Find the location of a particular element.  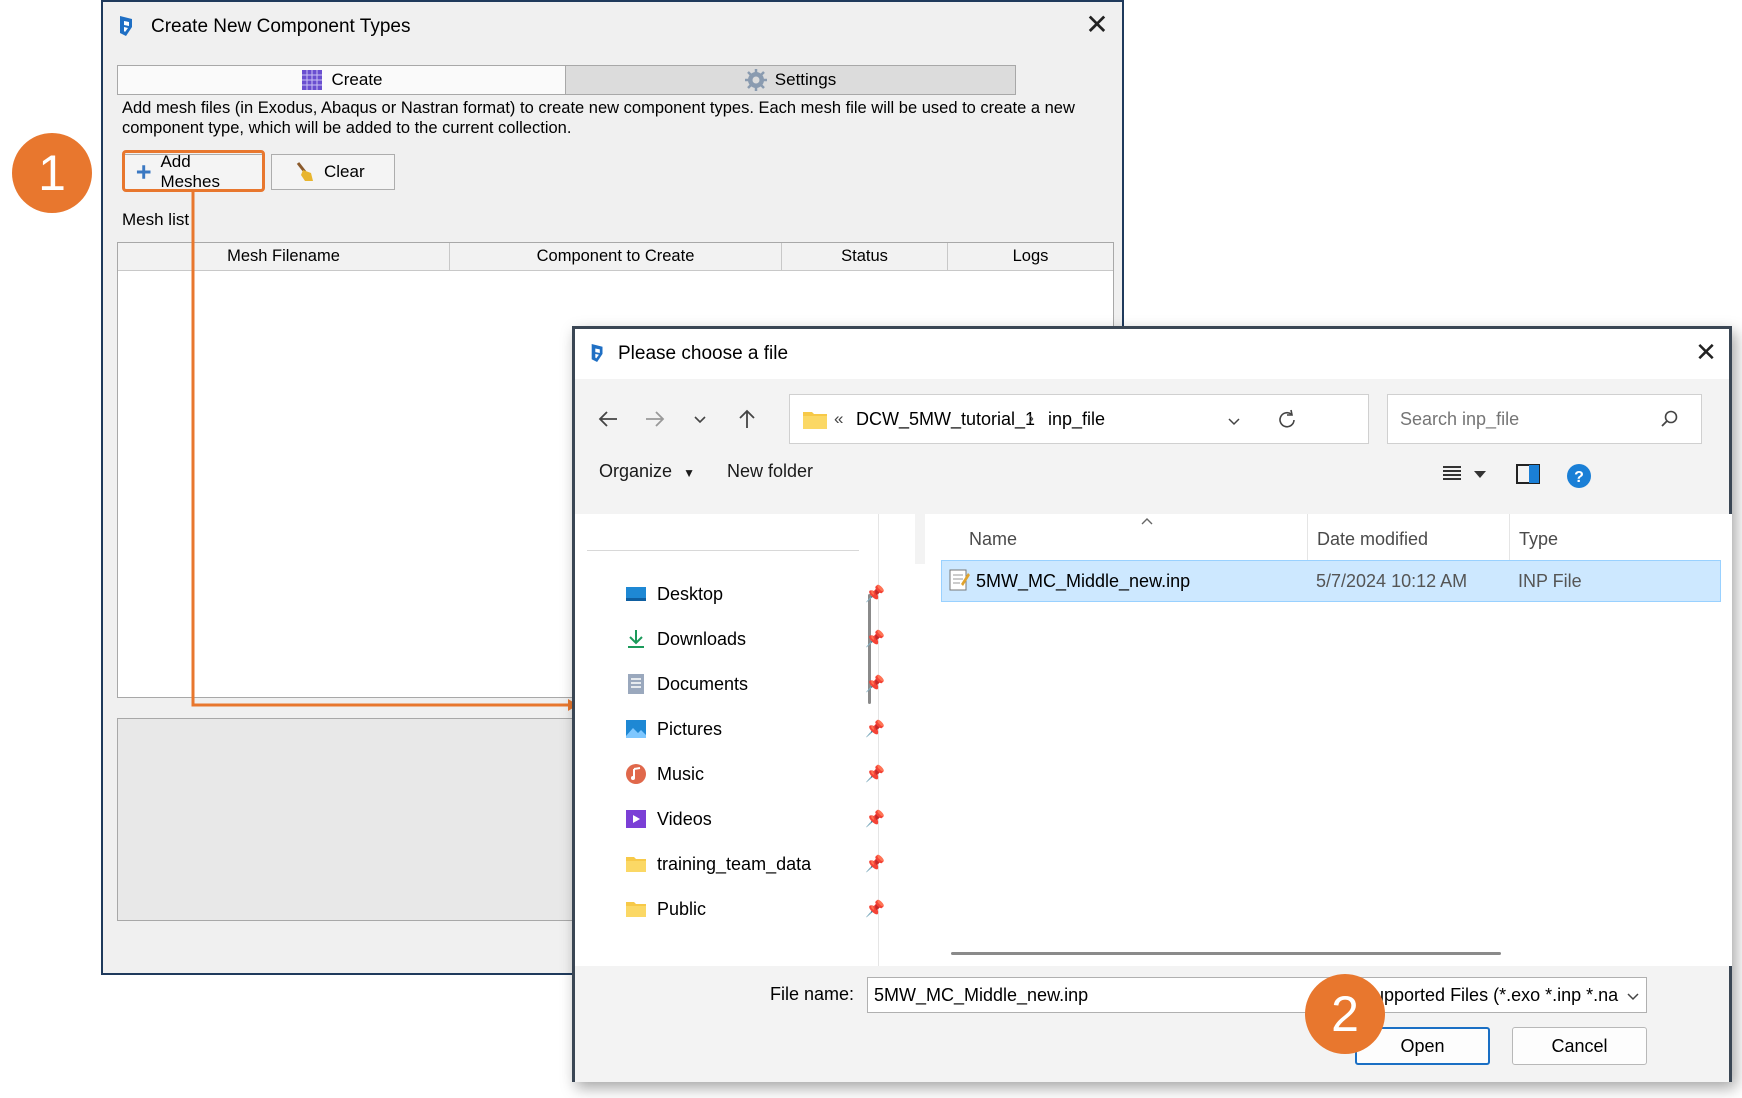

music-icon is located at coordinates (636, 774).